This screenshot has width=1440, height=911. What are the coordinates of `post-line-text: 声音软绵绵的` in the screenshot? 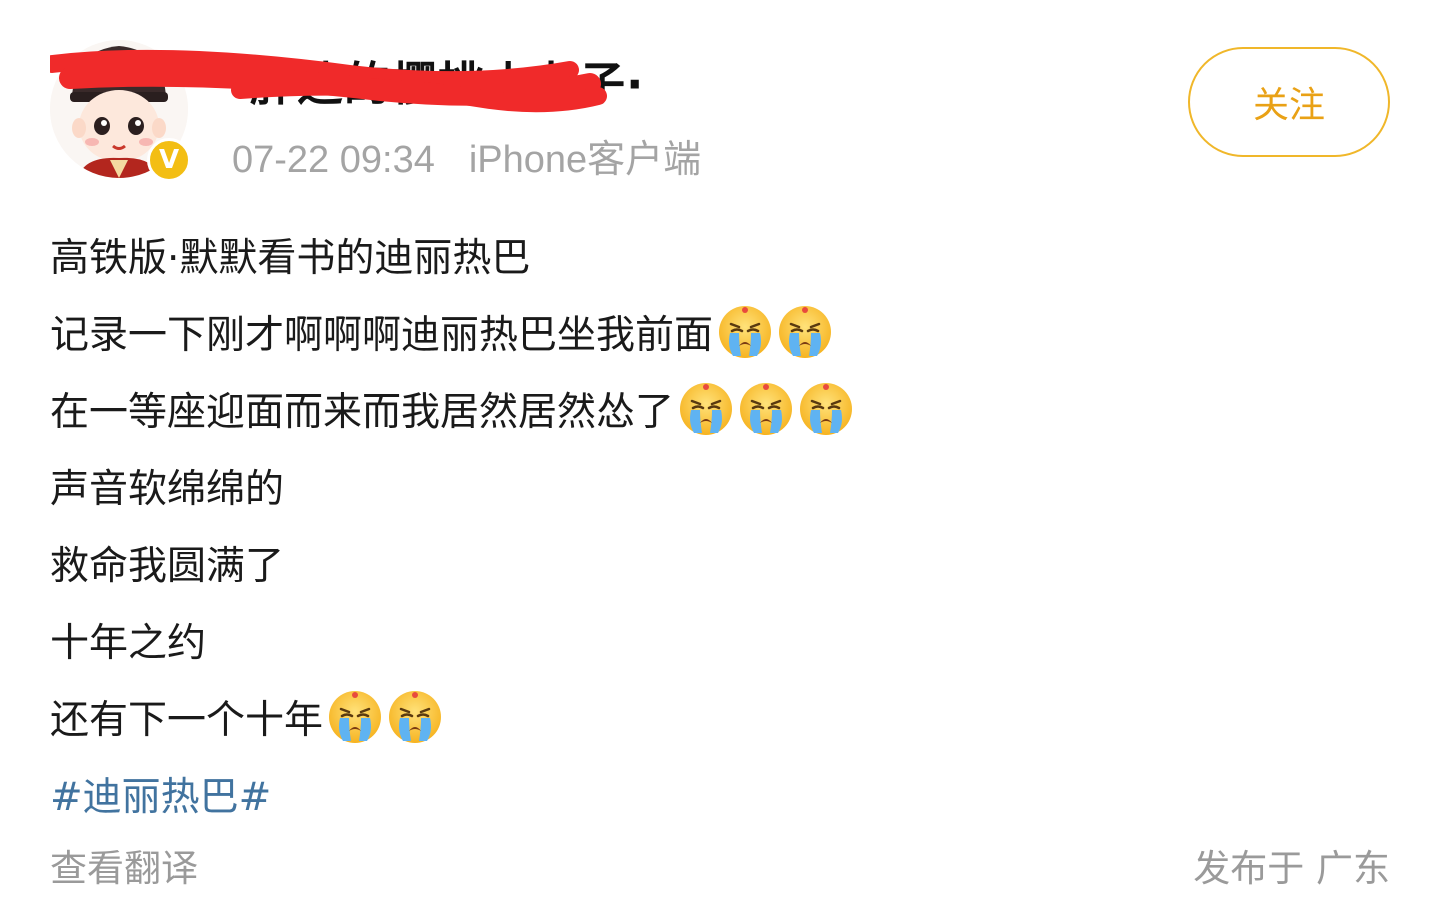 It's located at (167, 489).